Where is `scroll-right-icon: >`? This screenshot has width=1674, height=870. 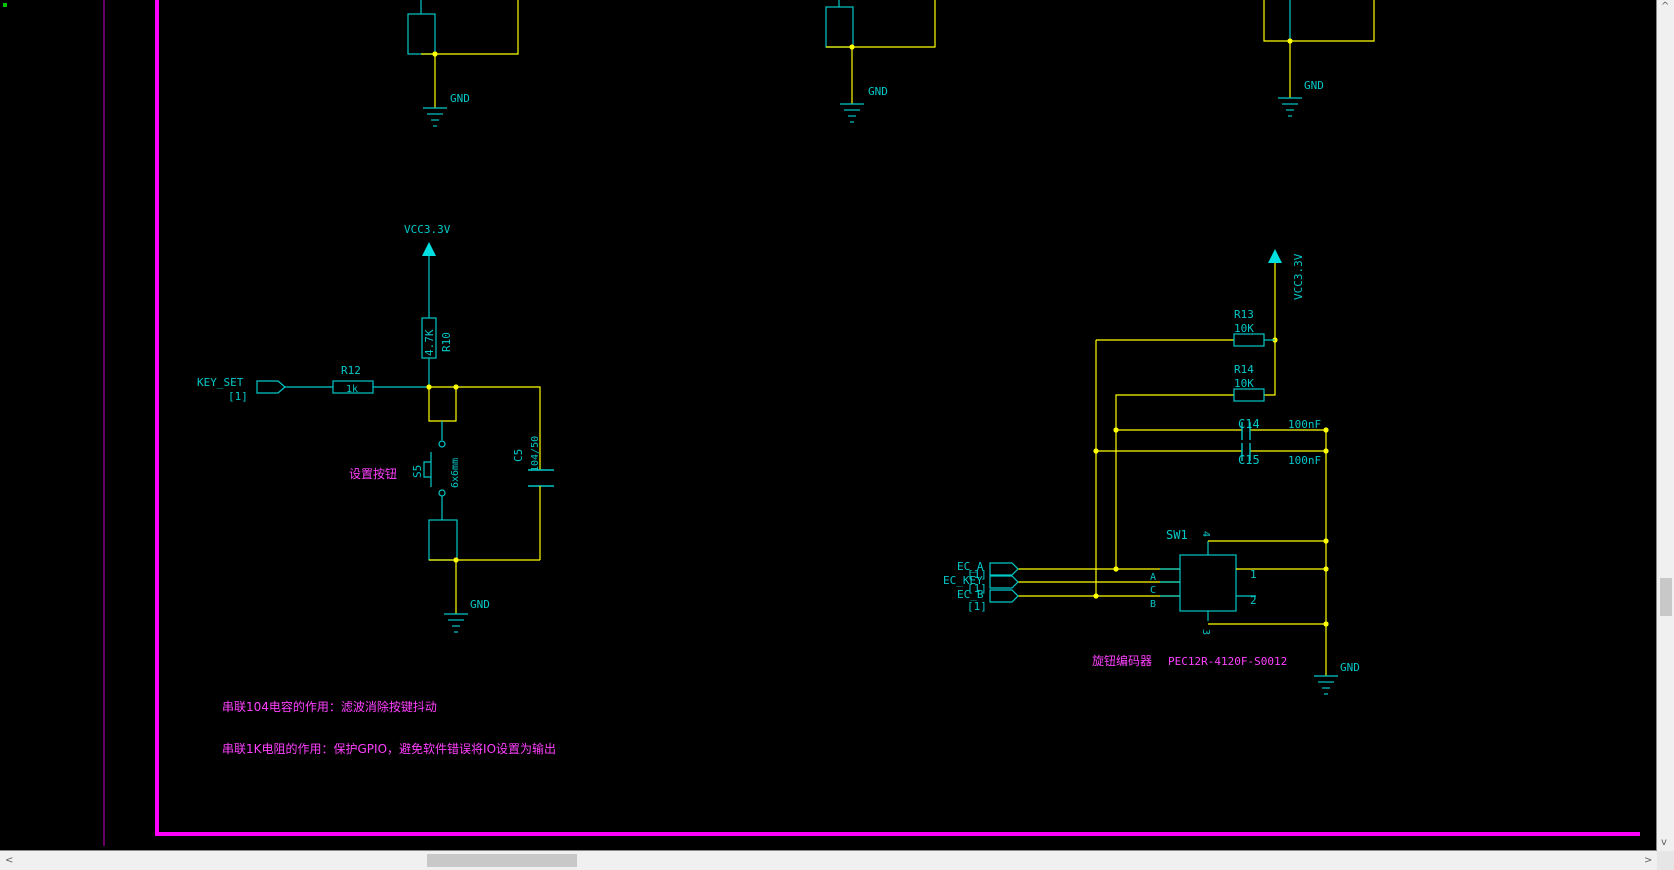
scroll-right-icon: > is located at coordinates (1648, 861).